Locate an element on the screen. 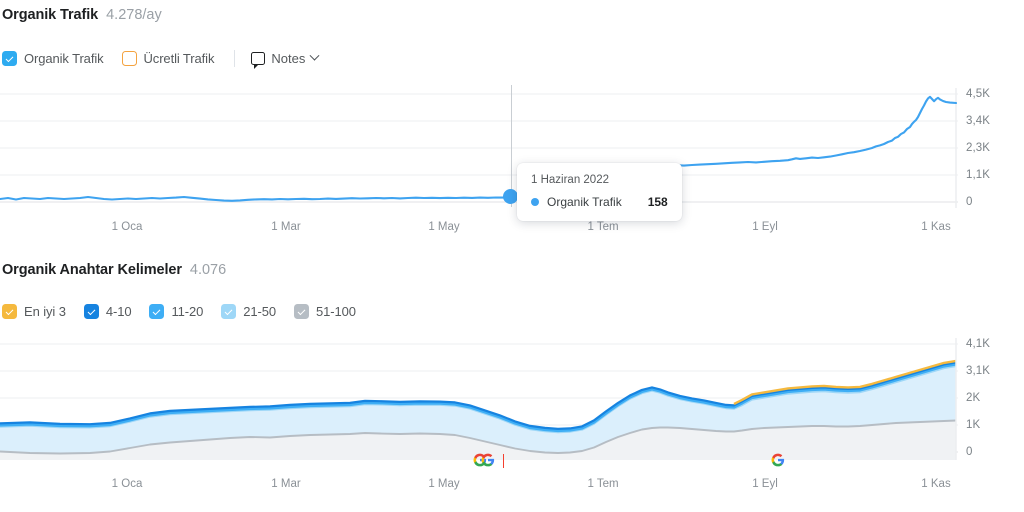 This screenshot has height=512, width=1024. legend-label-en-iyi-3: En iyi 3 is located at coordinates (45, 311).